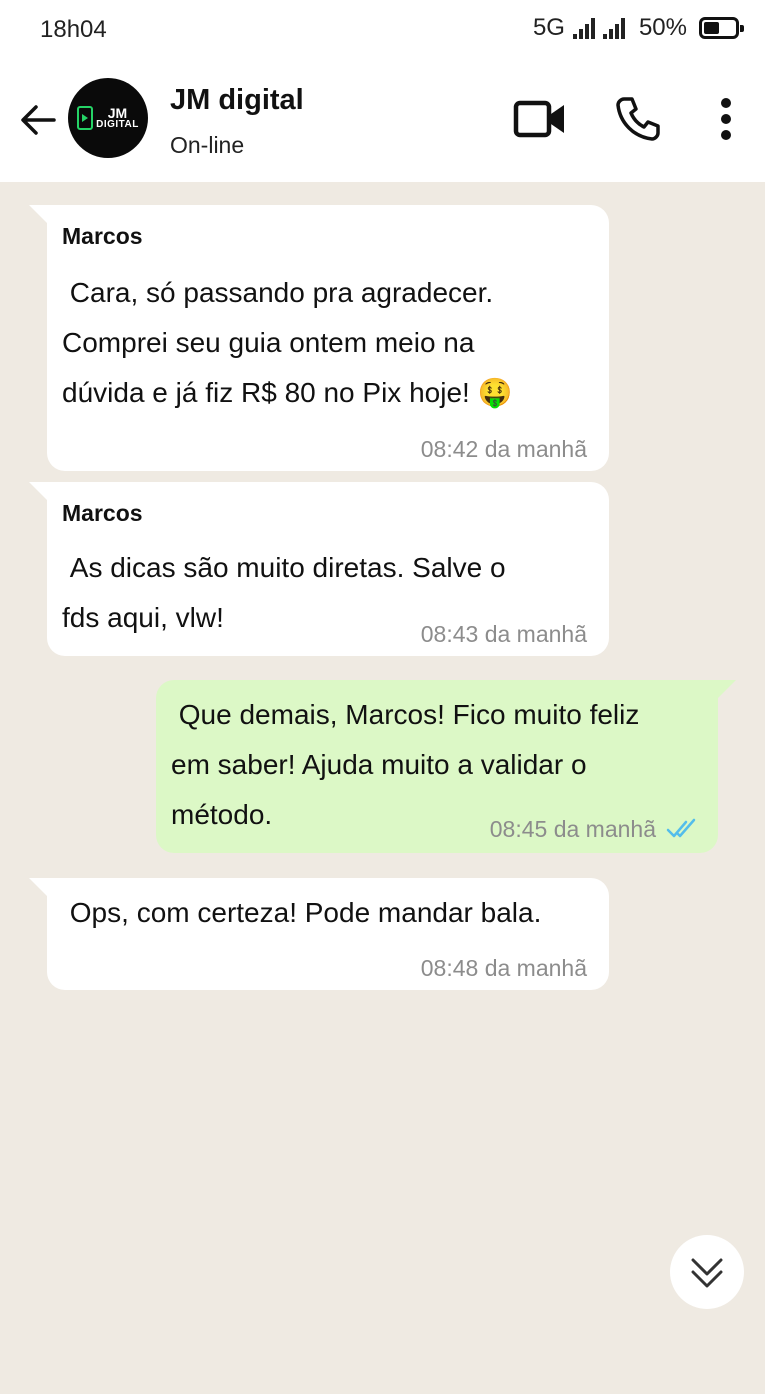 The width and height of the screenshot is (765, 1394). I want to click on contact-status: On-line, so click(207, 145).